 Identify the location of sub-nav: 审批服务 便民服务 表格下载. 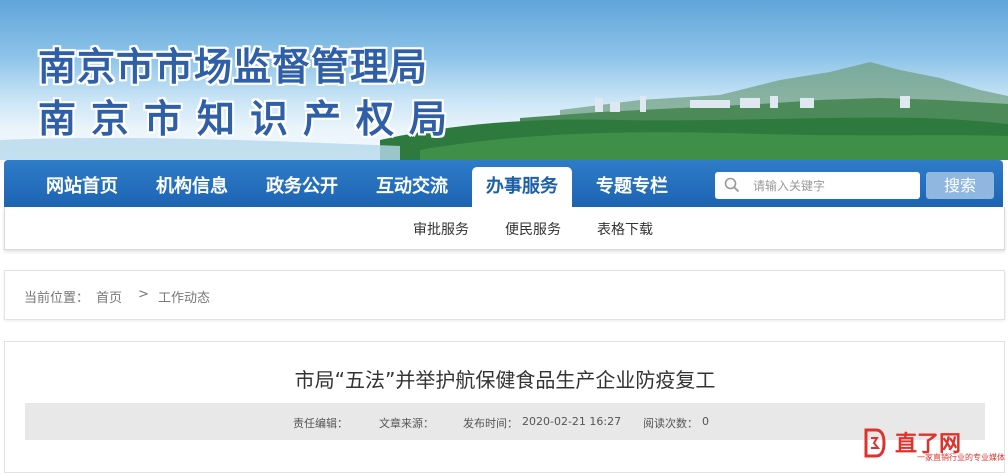
(504, 228).